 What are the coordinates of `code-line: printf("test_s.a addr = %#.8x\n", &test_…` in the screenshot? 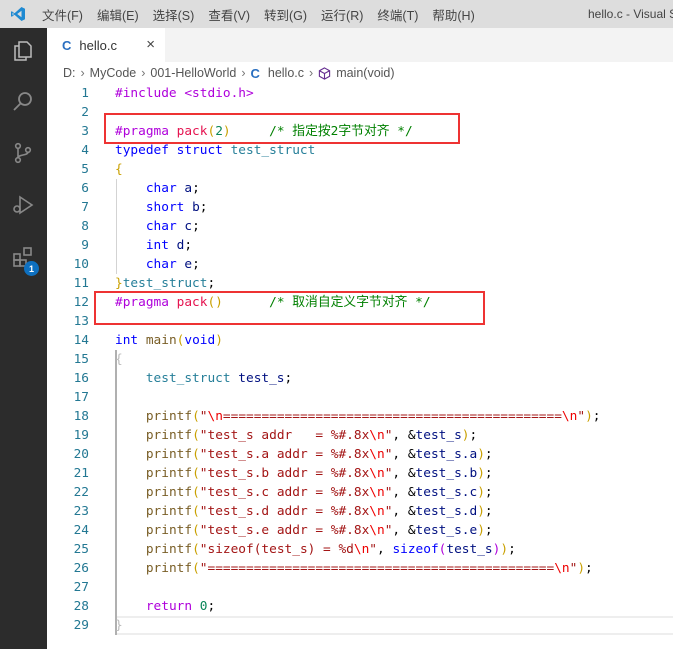 It's located at (304, 454).